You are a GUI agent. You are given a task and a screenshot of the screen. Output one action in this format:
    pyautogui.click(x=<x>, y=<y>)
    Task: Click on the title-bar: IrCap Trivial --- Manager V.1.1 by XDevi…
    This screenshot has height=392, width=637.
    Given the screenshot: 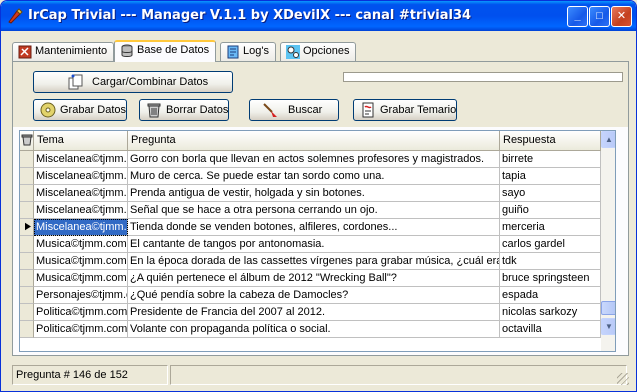 What is the action you would take?
    pyautogui.click(x=318, y=16)
    